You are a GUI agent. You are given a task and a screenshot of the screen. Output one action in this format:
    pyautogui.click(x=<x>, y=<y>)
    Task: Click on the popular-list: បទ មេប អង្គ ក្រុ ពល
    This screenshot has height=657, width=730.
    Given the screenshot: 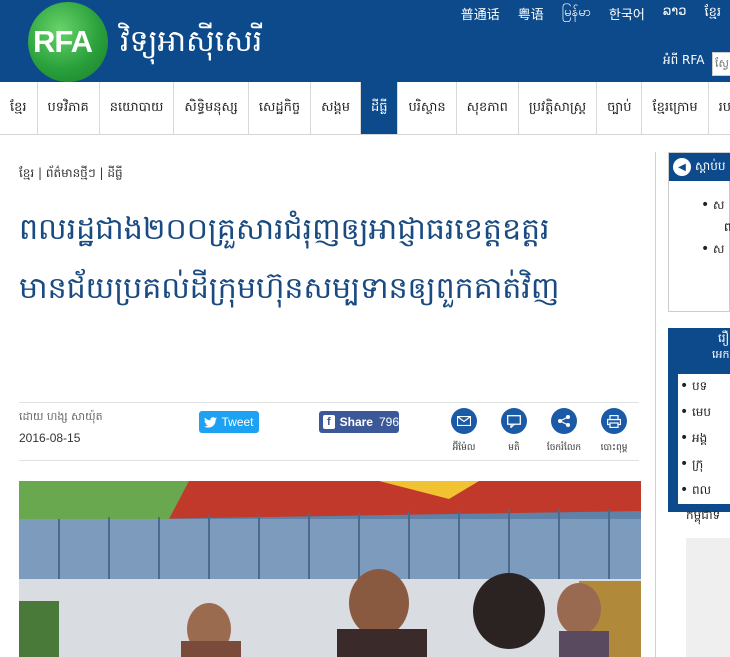 What is the action you would take?
    pyautogui.click(x=704, y=437)
    